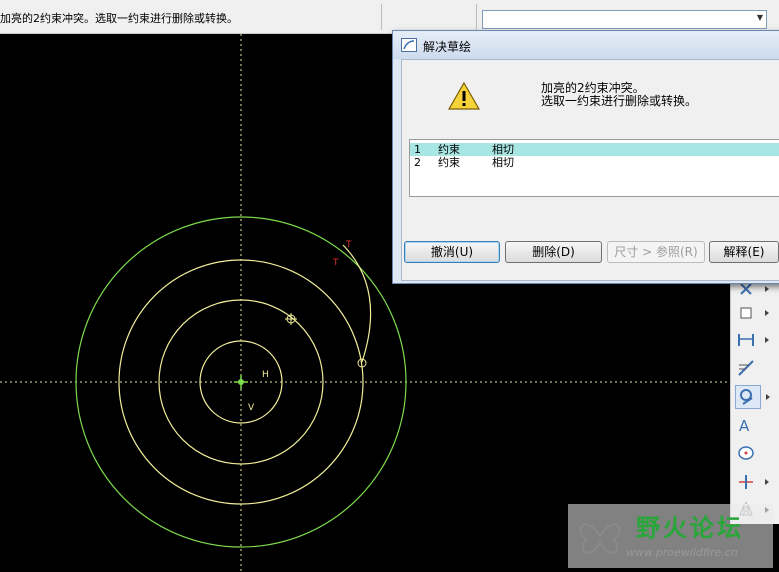 The width and height of the screenshot is (779, 572). I want to click on dimension-tool-button, so click(752, 341).